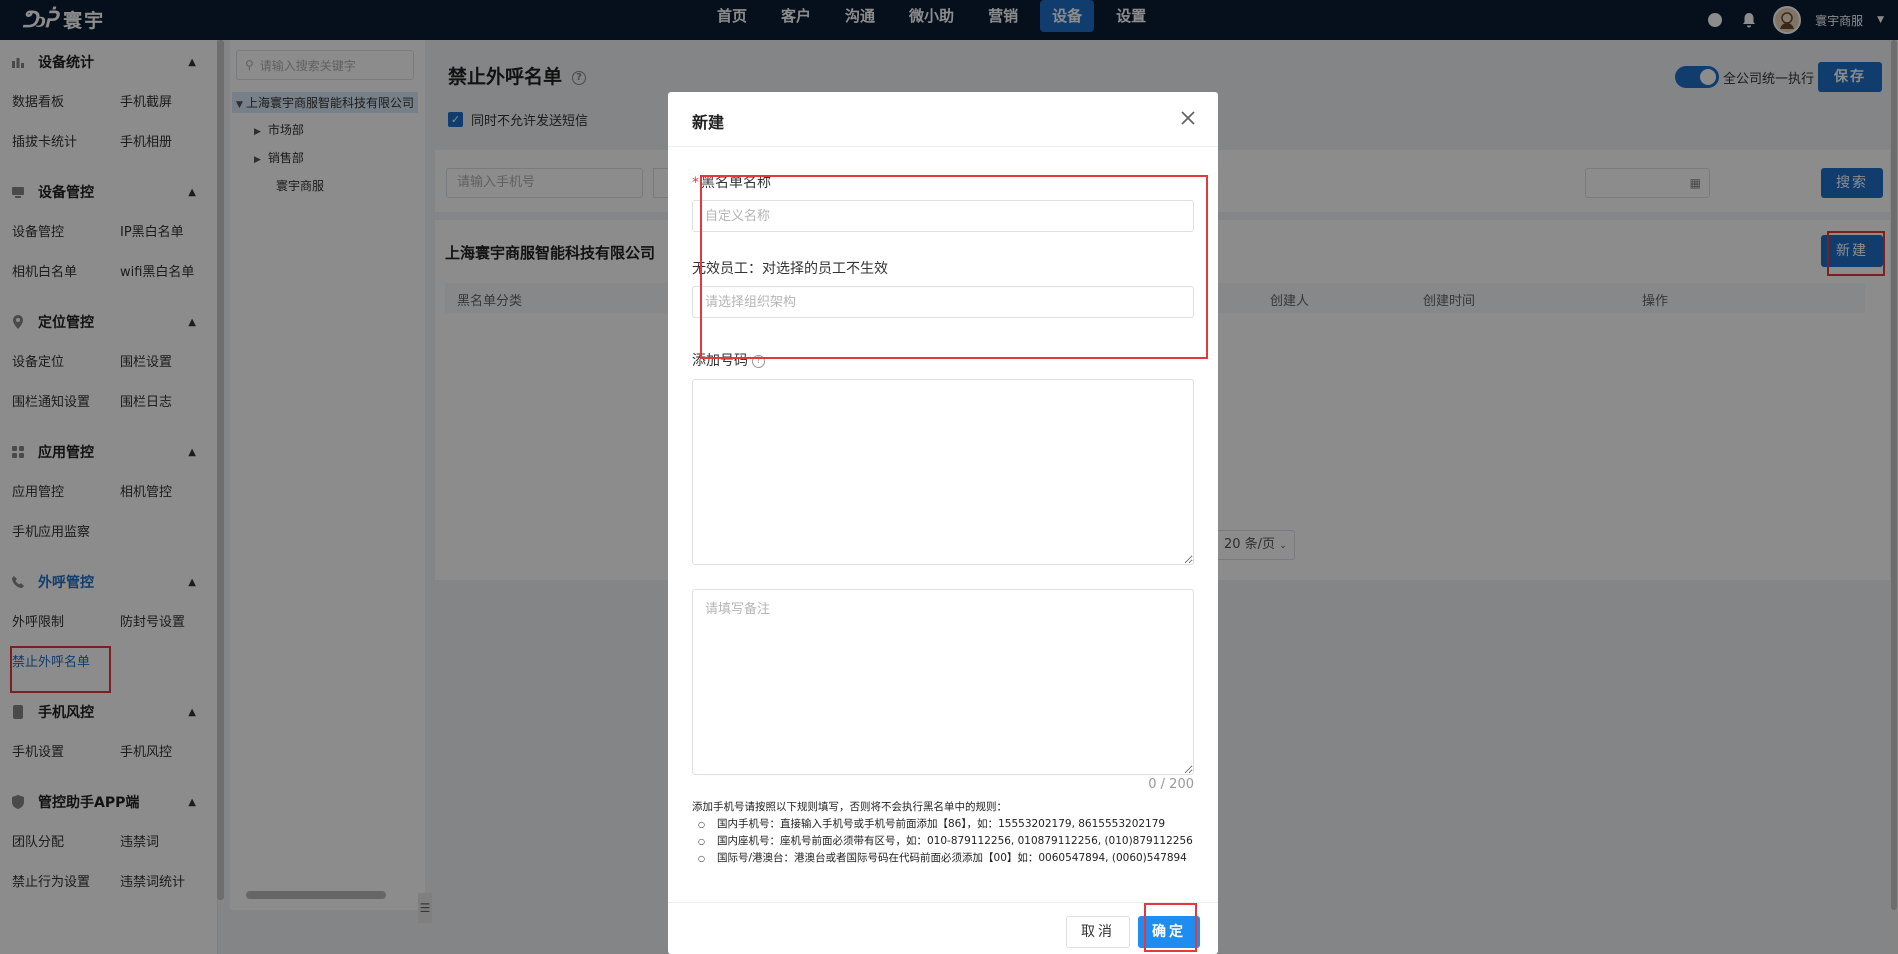 This screenshot has height=954, width=1898. Describe the element at coordinates (1171, 784) in the screenshot. I see `char-counter: 0 / 200` at that location.